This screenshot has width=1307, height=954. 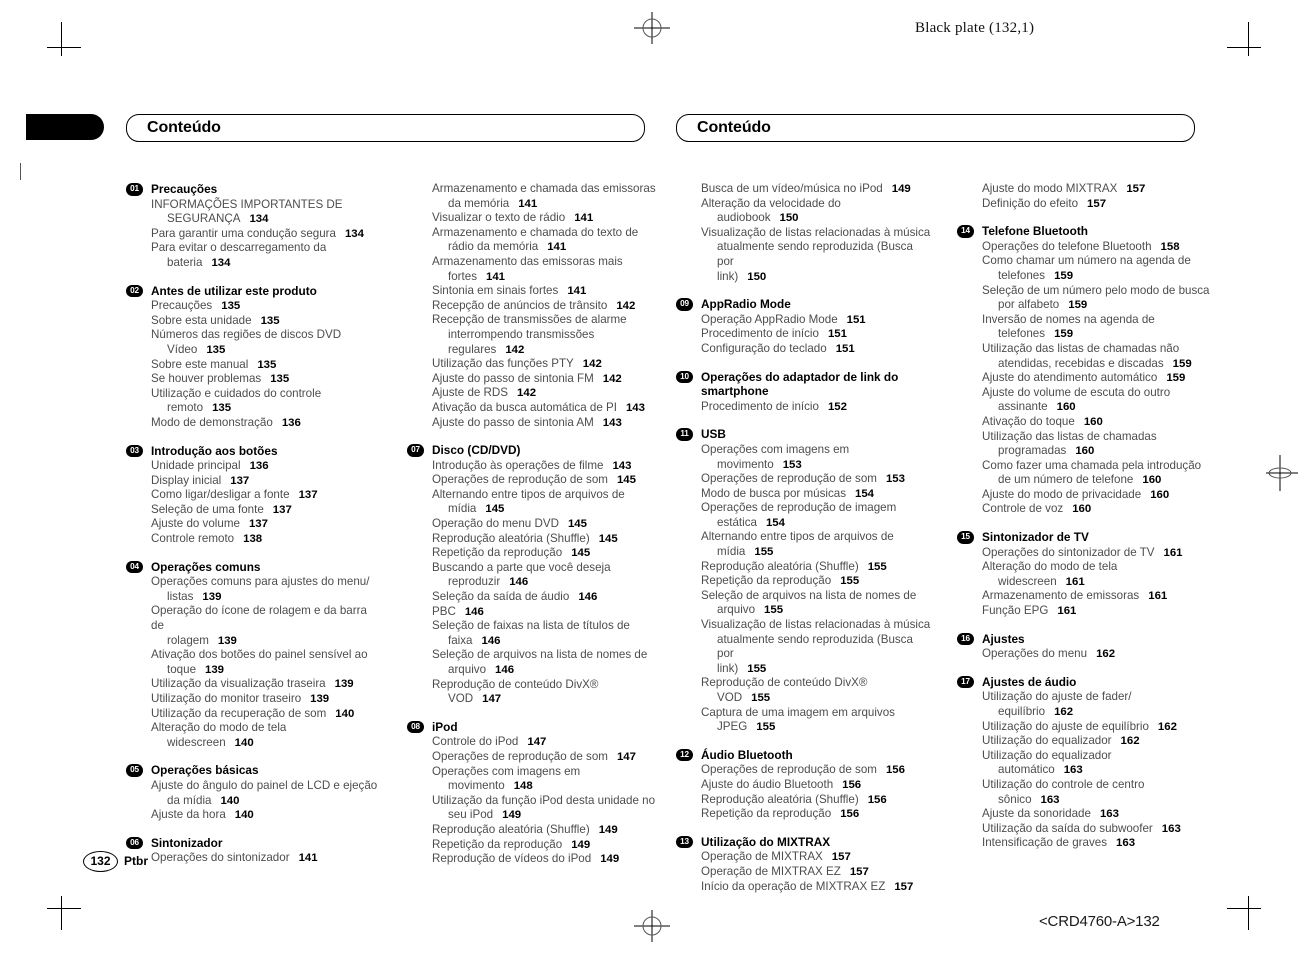 I want to click on toc-entry: Utilização da saída do subwoofer 163, so click(x=1085, y=829).